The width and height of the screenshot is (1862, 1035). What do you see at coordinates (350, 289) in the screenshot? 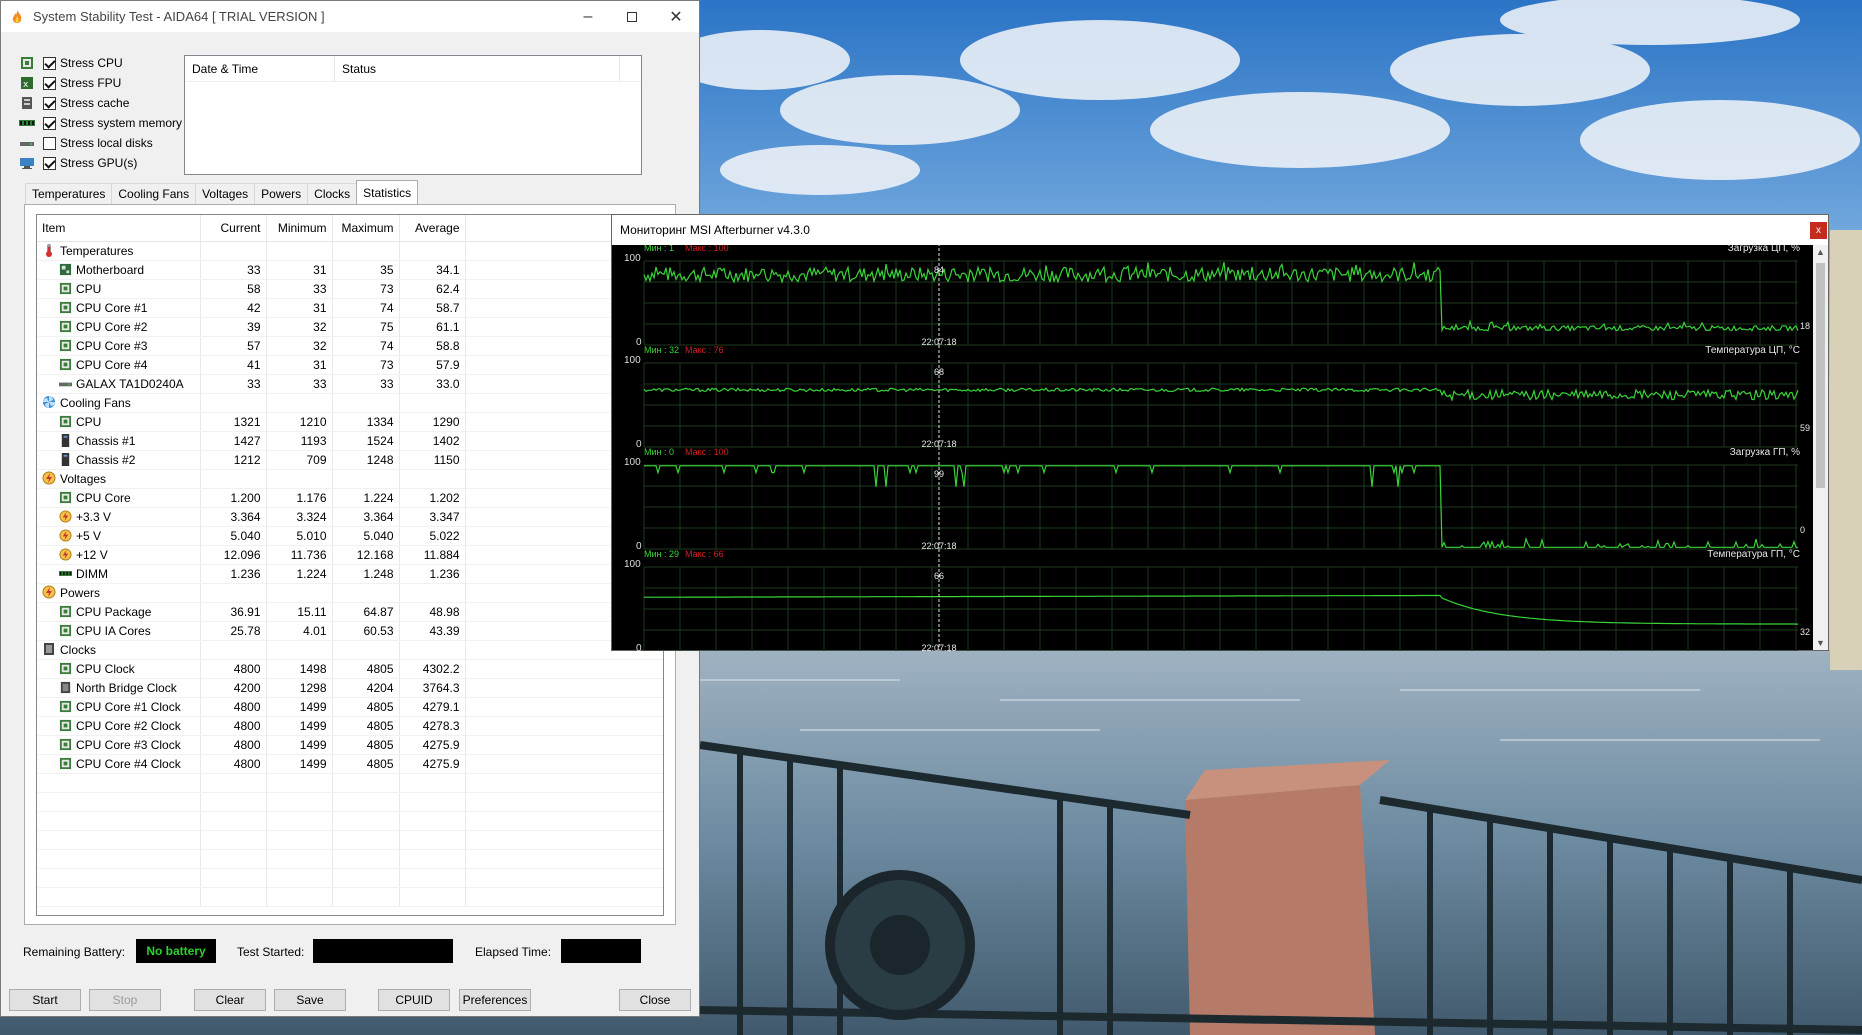
I see `table-row: CPU 58 33 73 62.4` at bounding box center [350, 289].